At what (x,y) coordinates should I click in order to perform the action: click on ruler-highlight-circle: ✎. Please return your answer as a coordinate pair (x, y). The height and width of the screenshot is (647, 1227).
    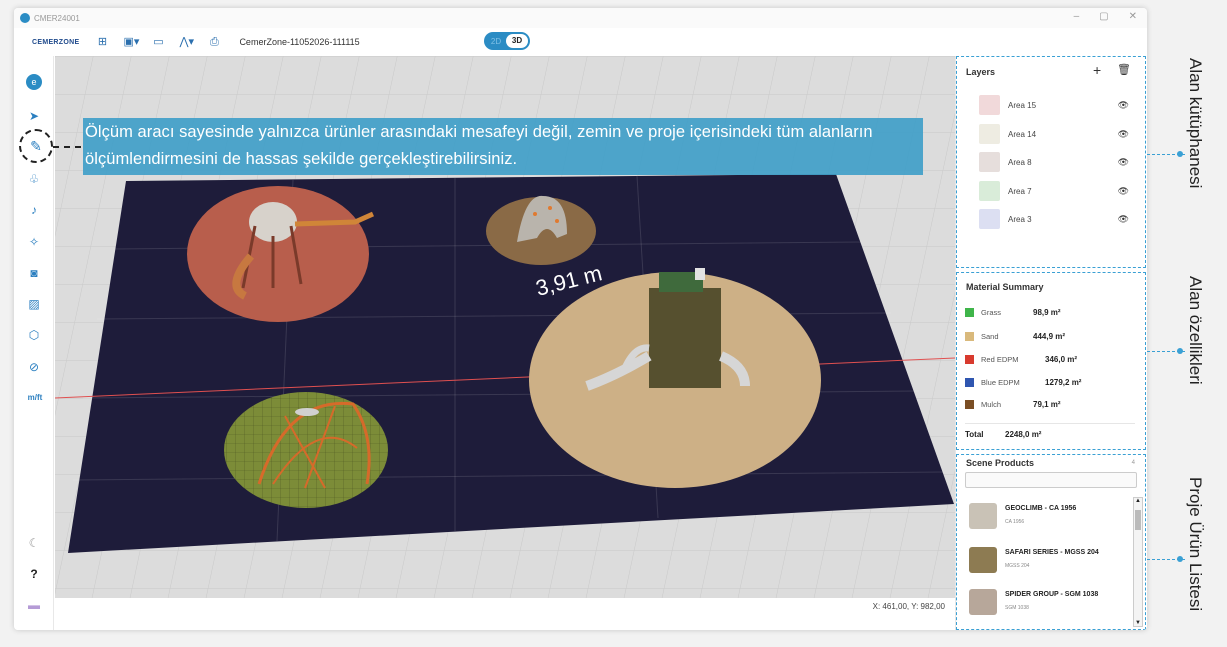
    Looking at the image, I should click on (36, 146).